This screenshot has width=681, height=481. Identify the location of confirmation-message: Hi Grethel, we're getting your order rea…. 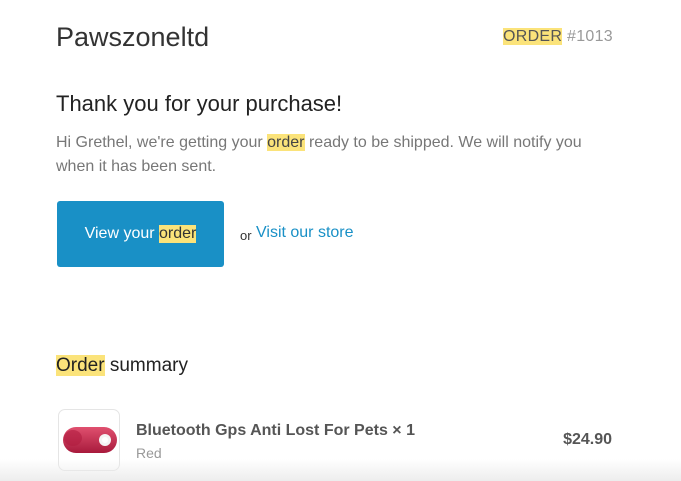
(336, 155).